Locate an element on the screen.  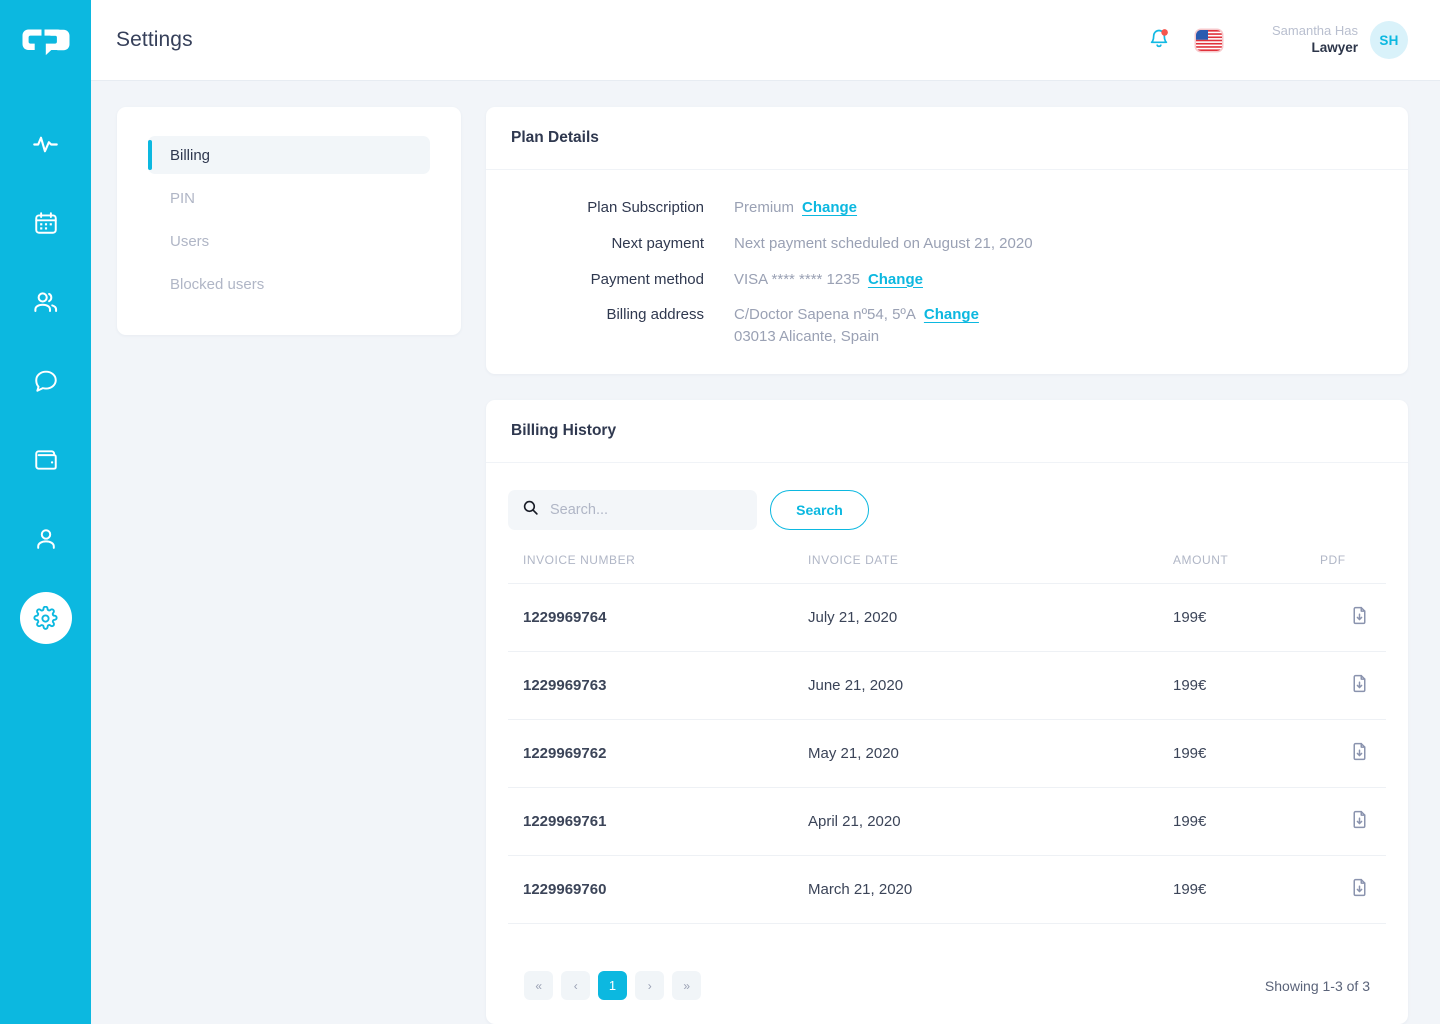
sidebar-item-users is located at coordinates (46, 302).